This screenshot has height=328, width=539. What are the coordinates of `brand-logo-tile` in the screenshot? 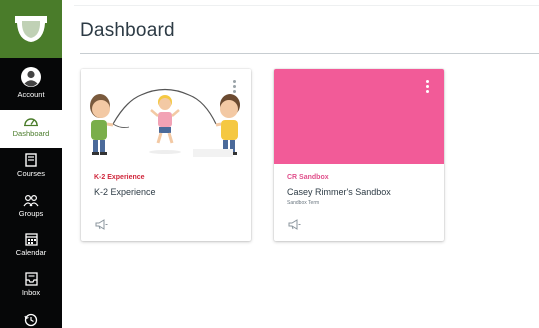 It's located at (31, 29).